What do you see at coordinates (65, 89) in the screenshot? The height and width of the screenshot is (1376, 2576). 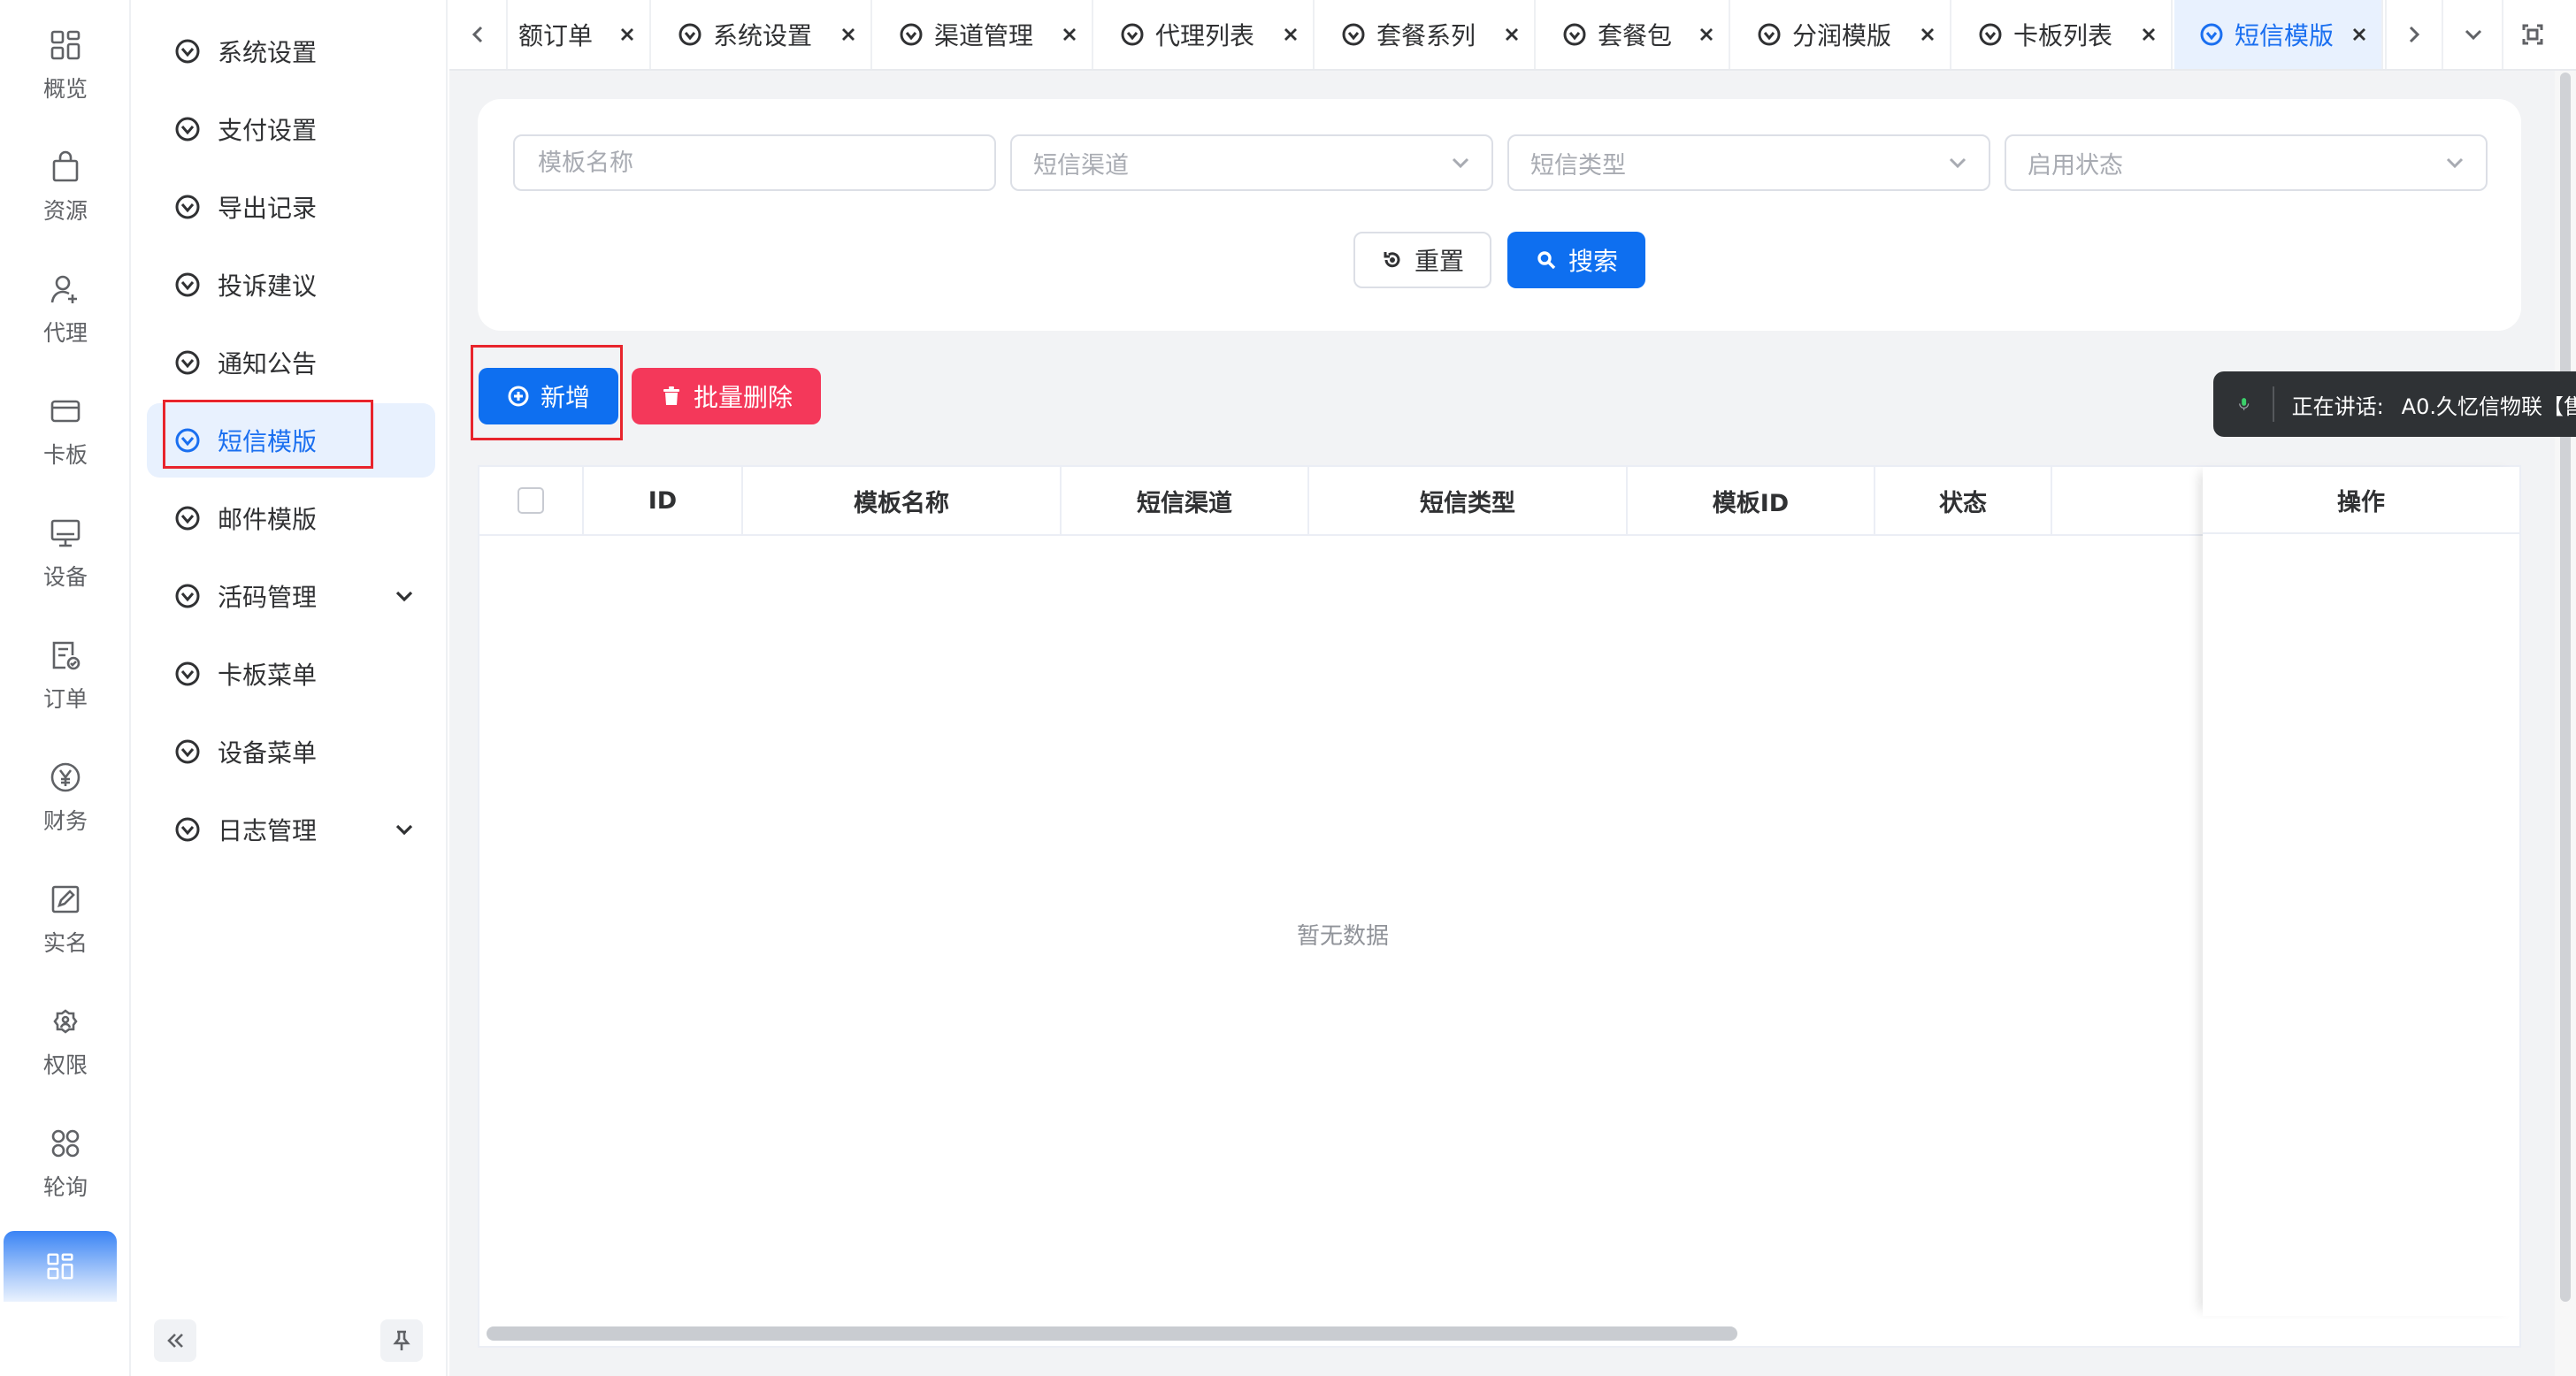 I see `rail-label: 概览` at bounding box center [65, 89].